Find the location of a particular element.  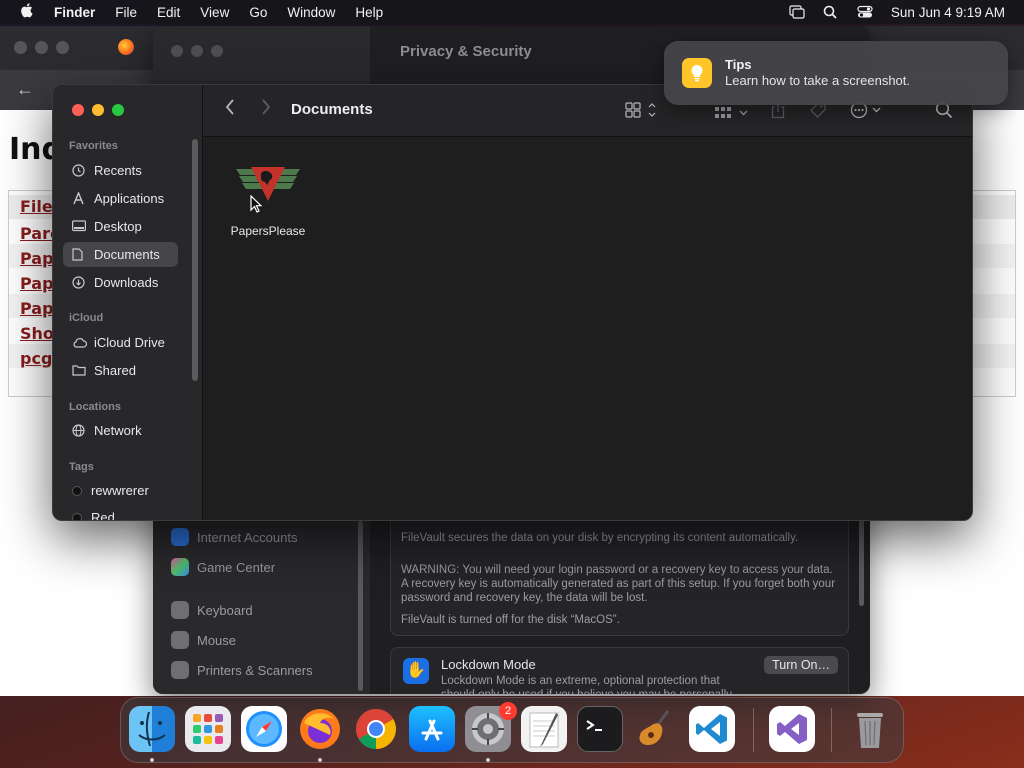

apple-menu-icon is located at coordinates (27, 12).